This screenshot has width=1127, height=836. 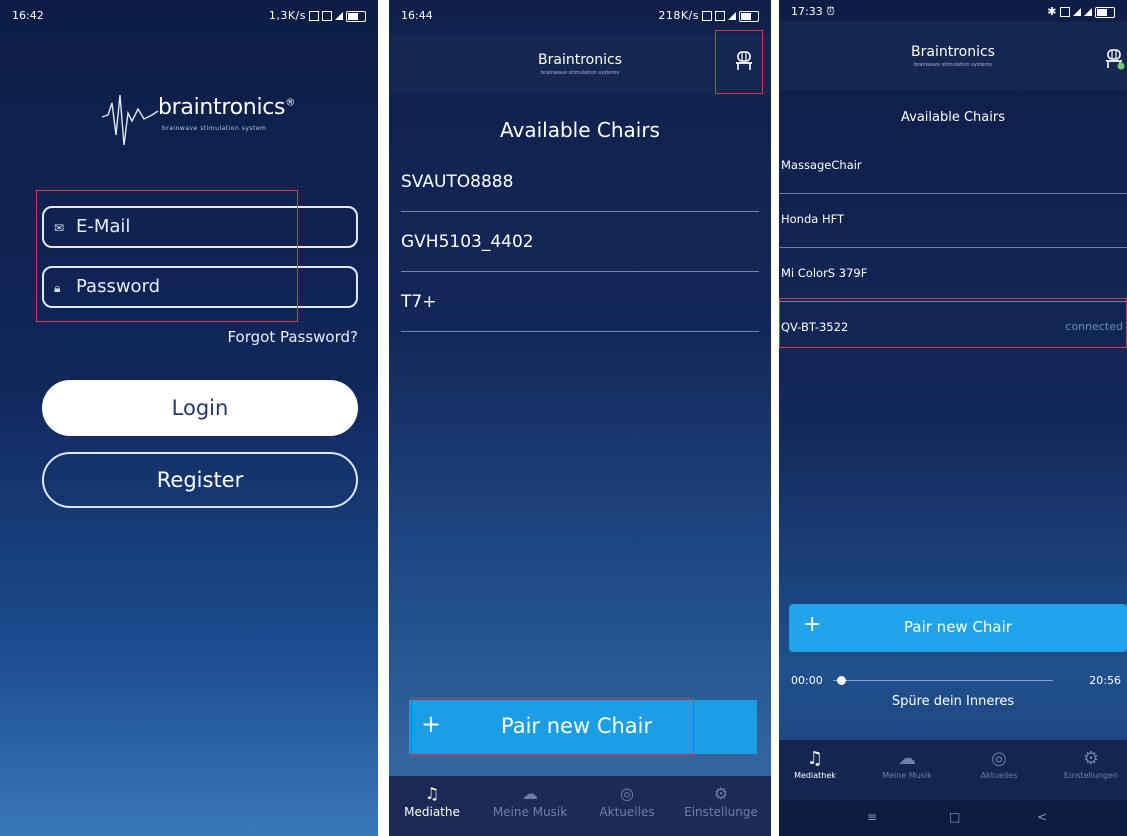 I want to click on progress-knob, so click(x=842, y=680).